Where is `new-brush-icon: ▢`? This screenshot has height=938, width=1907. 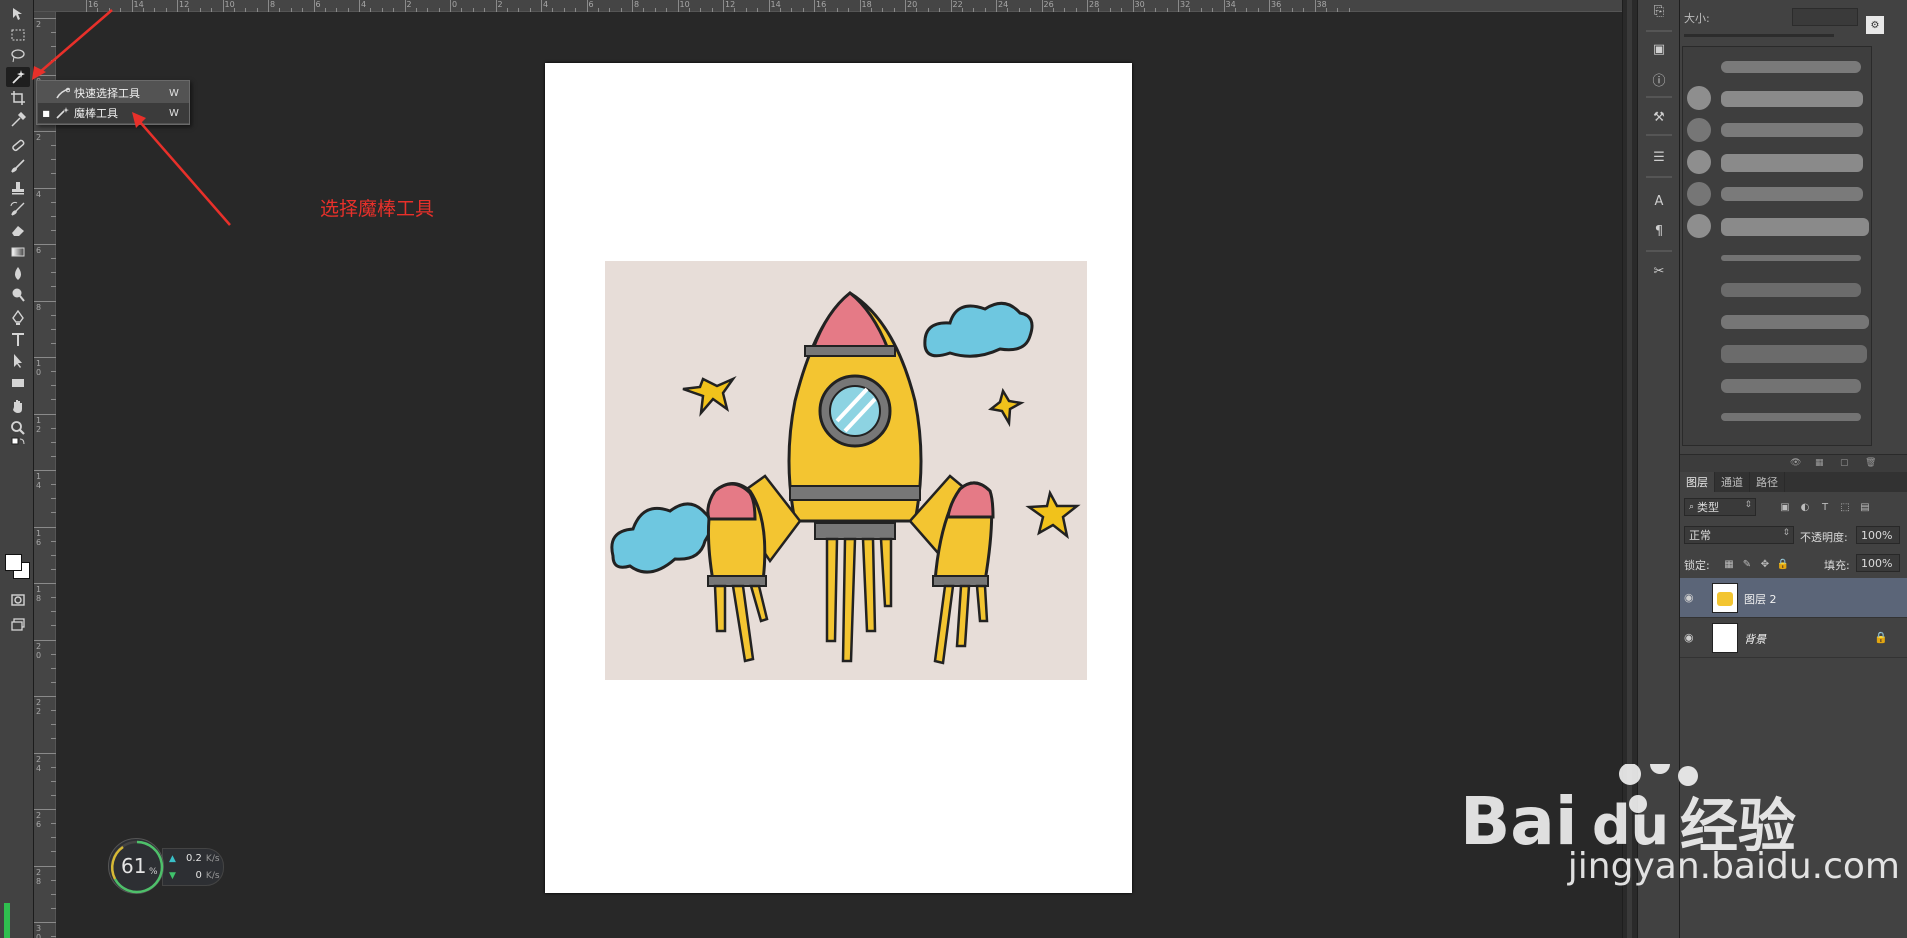 new-brush-icon: ▢ is located at coordinates (1846, 463).